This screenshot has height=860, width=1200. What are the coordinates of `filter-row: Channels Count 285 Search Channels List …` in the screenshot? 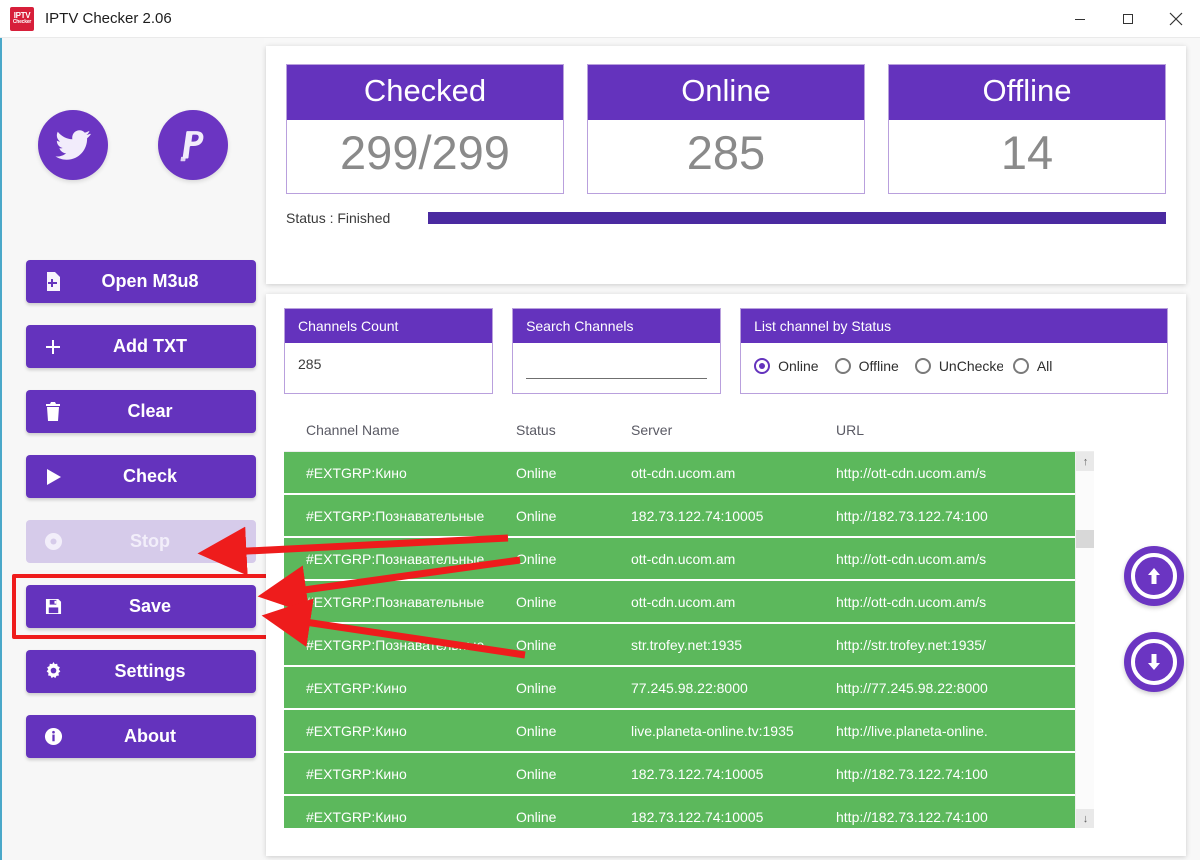 It's located at (726, 351).